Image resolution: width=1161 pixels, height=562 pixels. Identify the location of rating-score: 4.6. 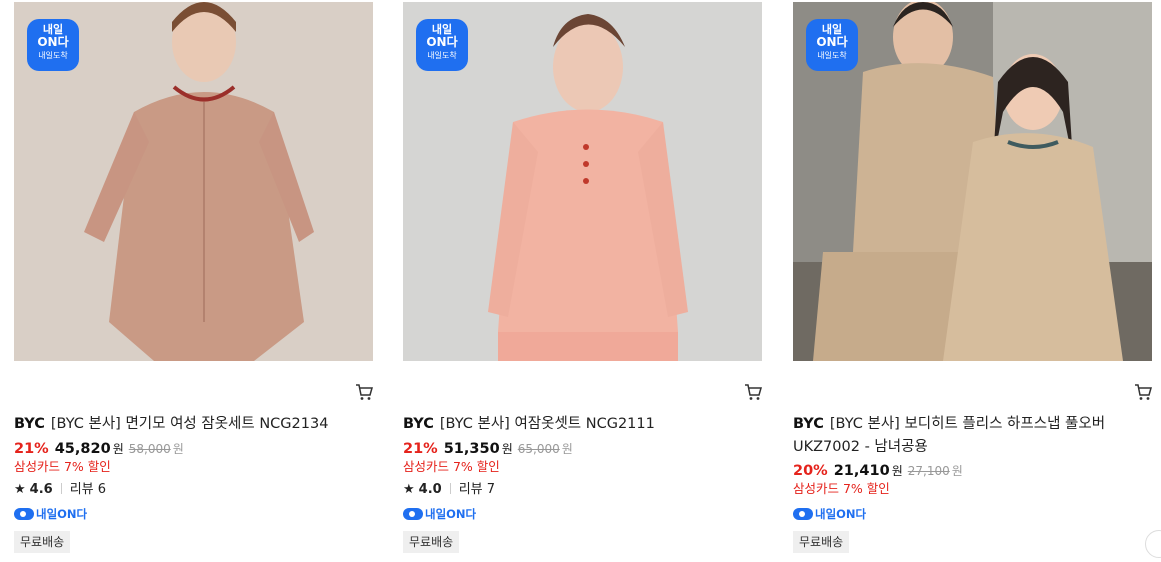
(41, 489).